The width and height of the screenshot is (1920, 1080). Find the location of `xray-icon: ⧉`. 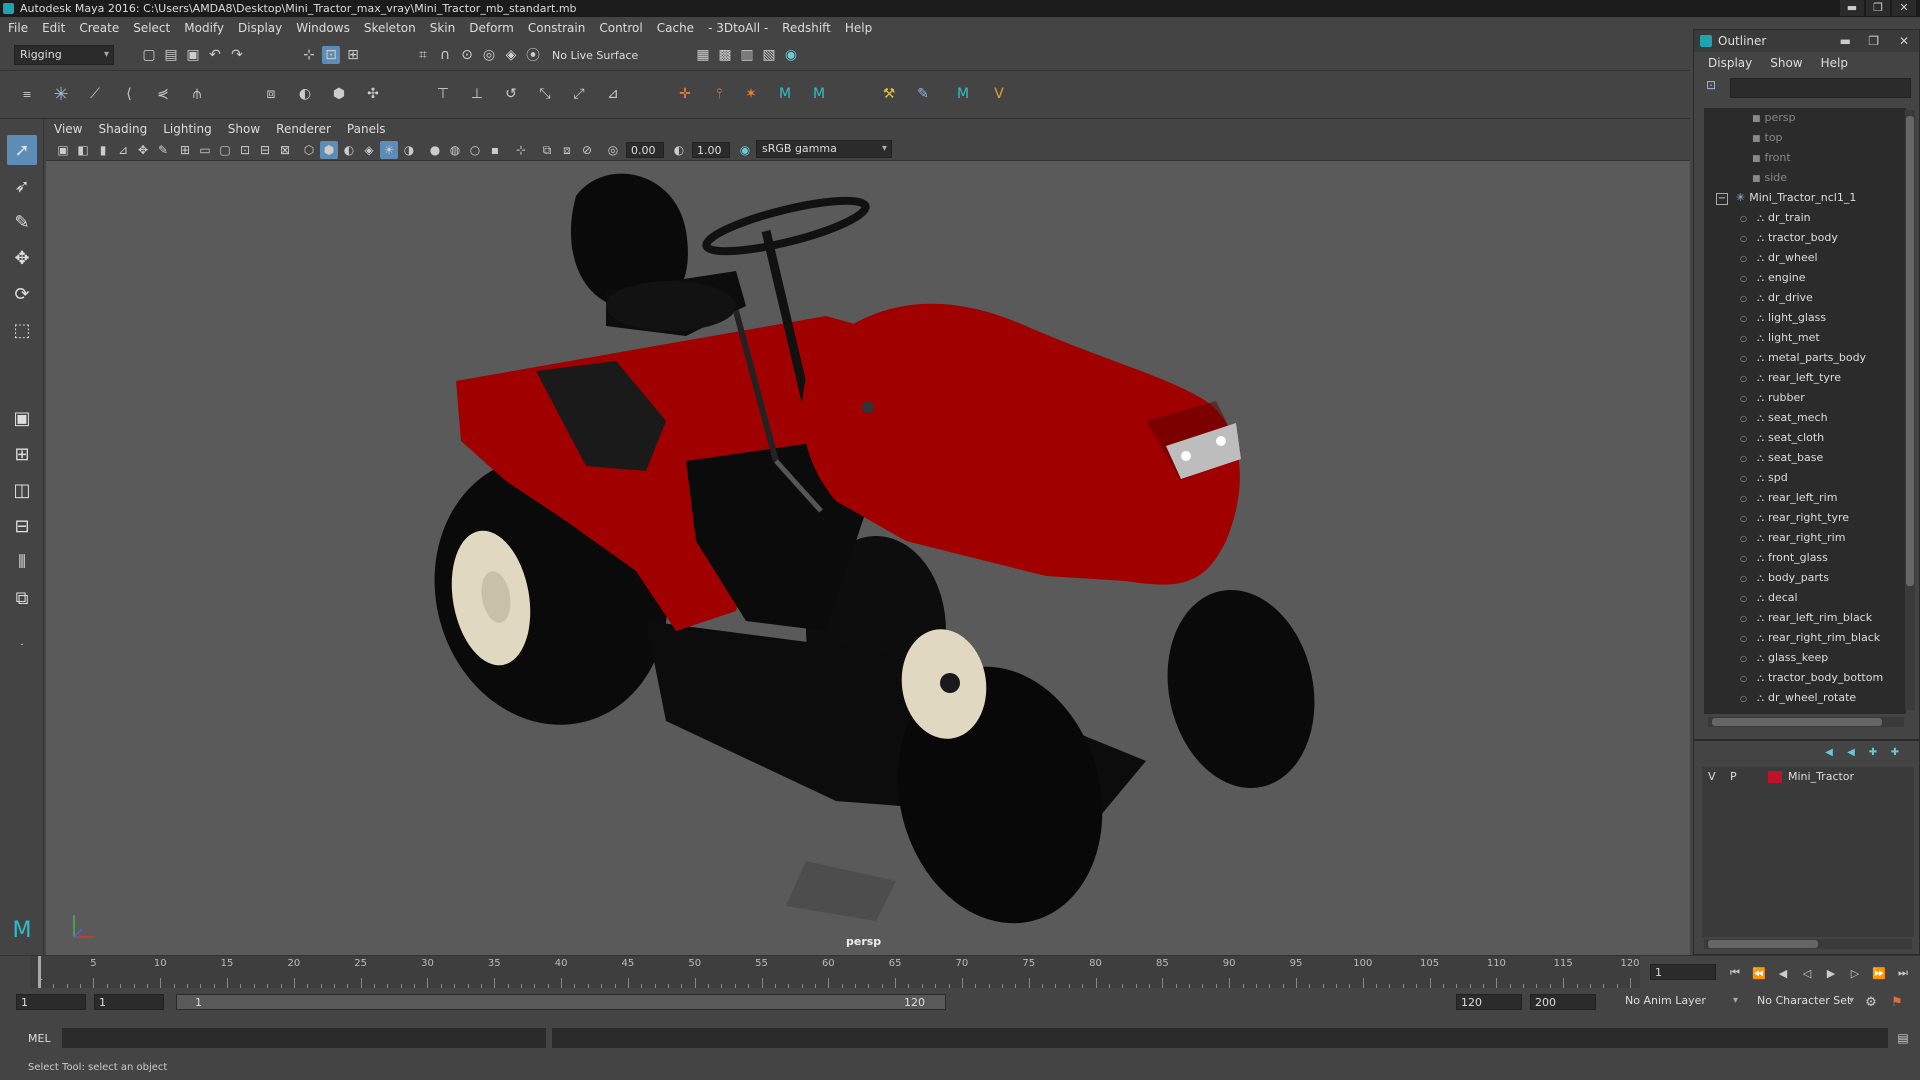

xray-icon: ⧉ is located at coordinates (547, 150).